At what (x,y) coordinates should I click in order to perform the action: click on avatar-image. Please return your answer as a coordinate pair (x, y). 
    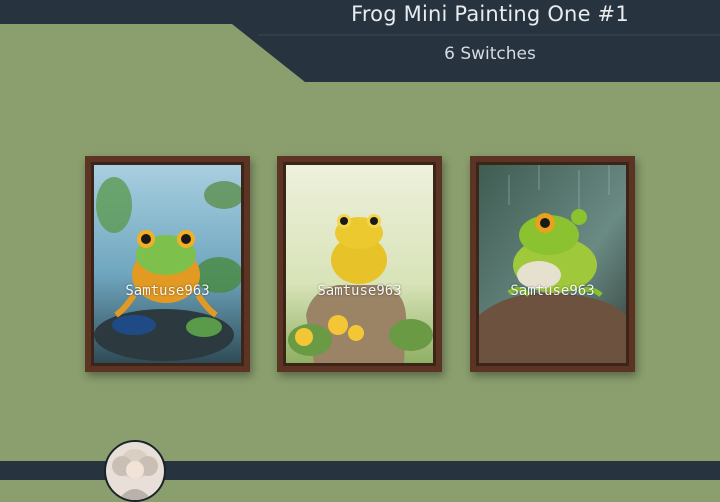
    Looking at the image, I should click on (135, 471).